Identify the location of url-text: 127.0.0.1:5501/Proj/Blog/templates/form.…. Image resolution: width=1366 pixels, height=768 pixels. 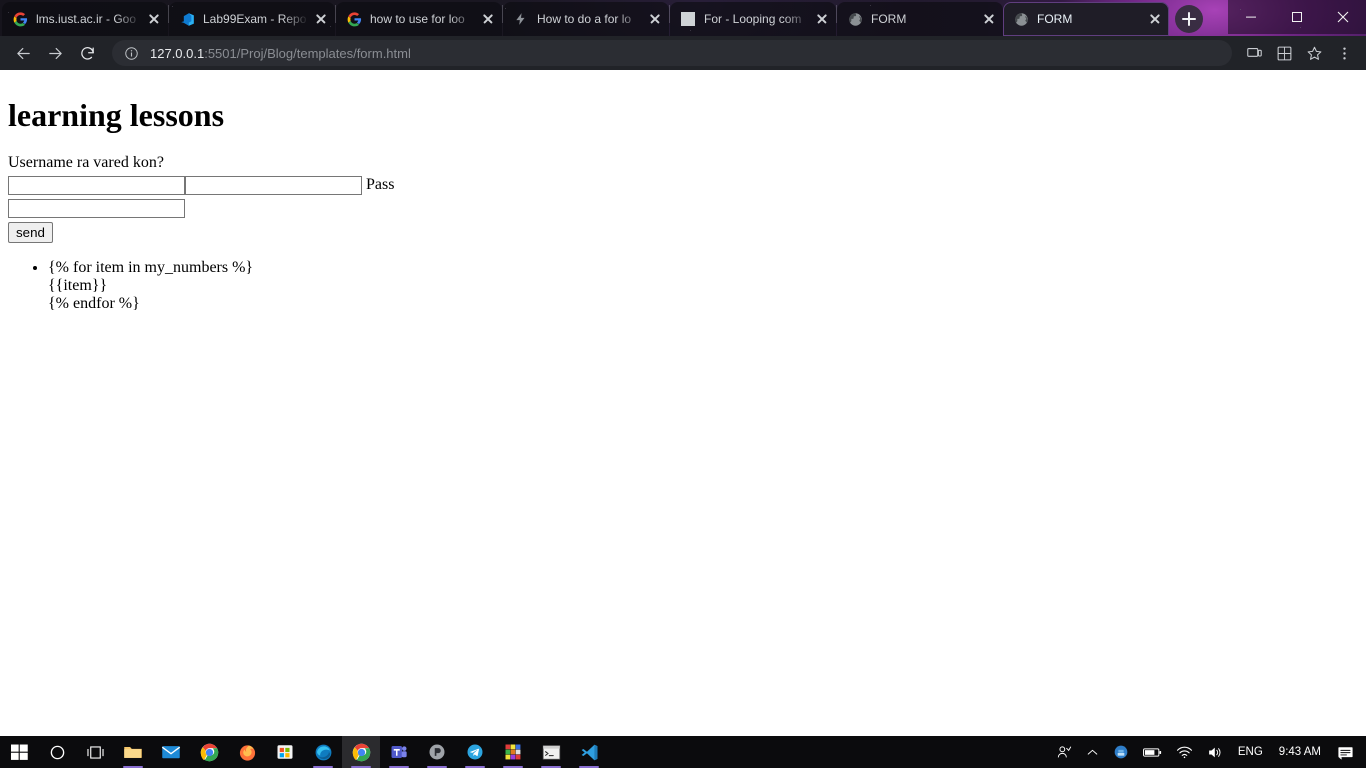
(280, 53).